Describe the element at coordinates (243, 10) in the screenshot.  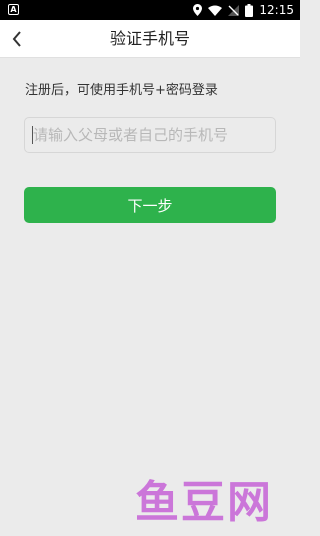
I see `status-icons: 12:15` at that location.